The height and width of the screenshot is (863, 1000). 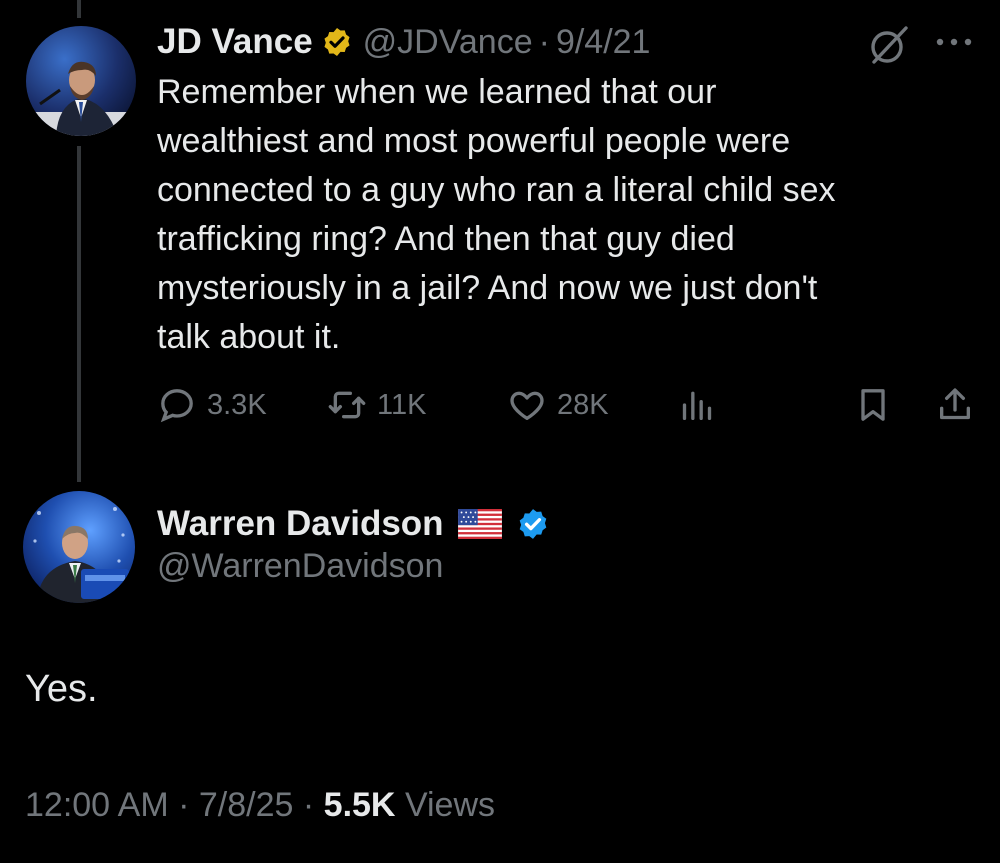 What do you see at coordinates (479, 524) in the screenshot?
I see `us-flag-icon` at bounding box center [479, 524].